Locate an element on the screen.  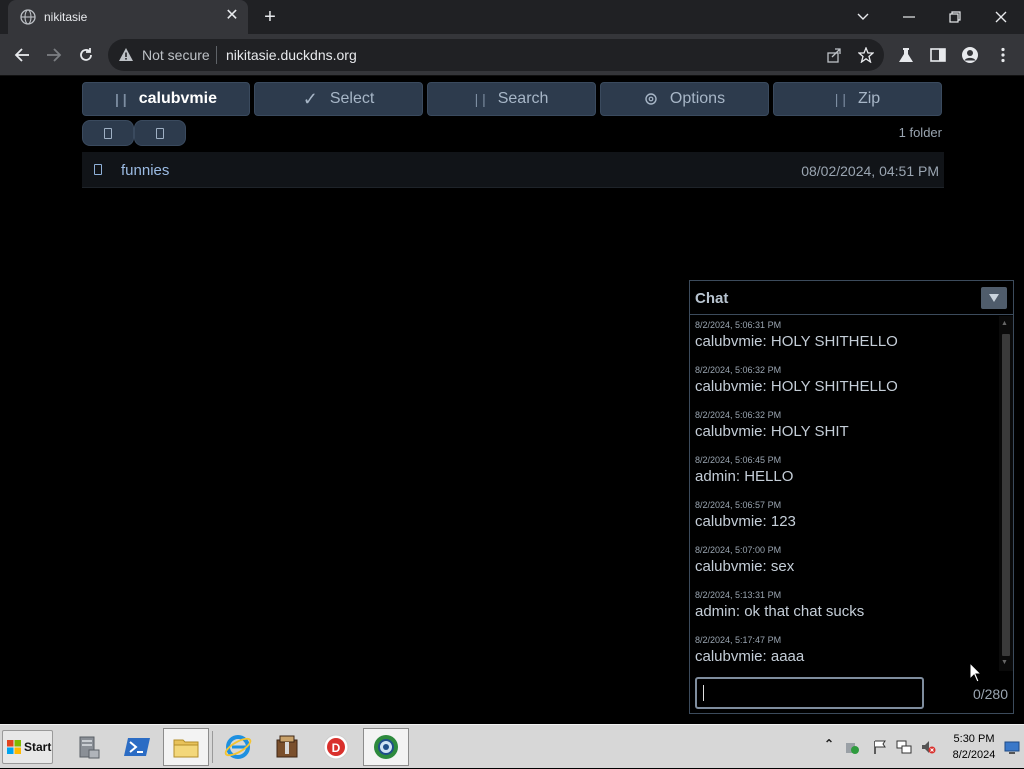
warning-icon is located at coordinates (126, 55).